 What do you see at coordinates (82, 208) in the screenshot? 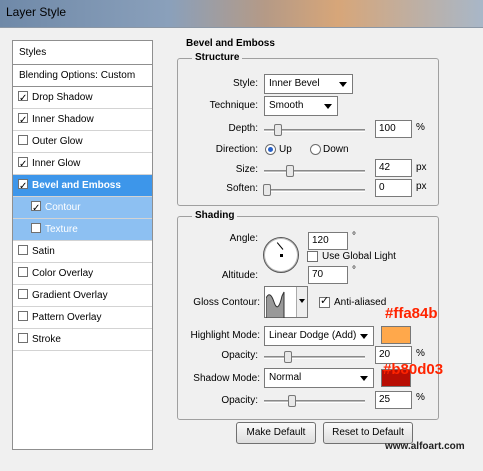
I see `style-item-contour: Contour` at bounding box center [82, 208].